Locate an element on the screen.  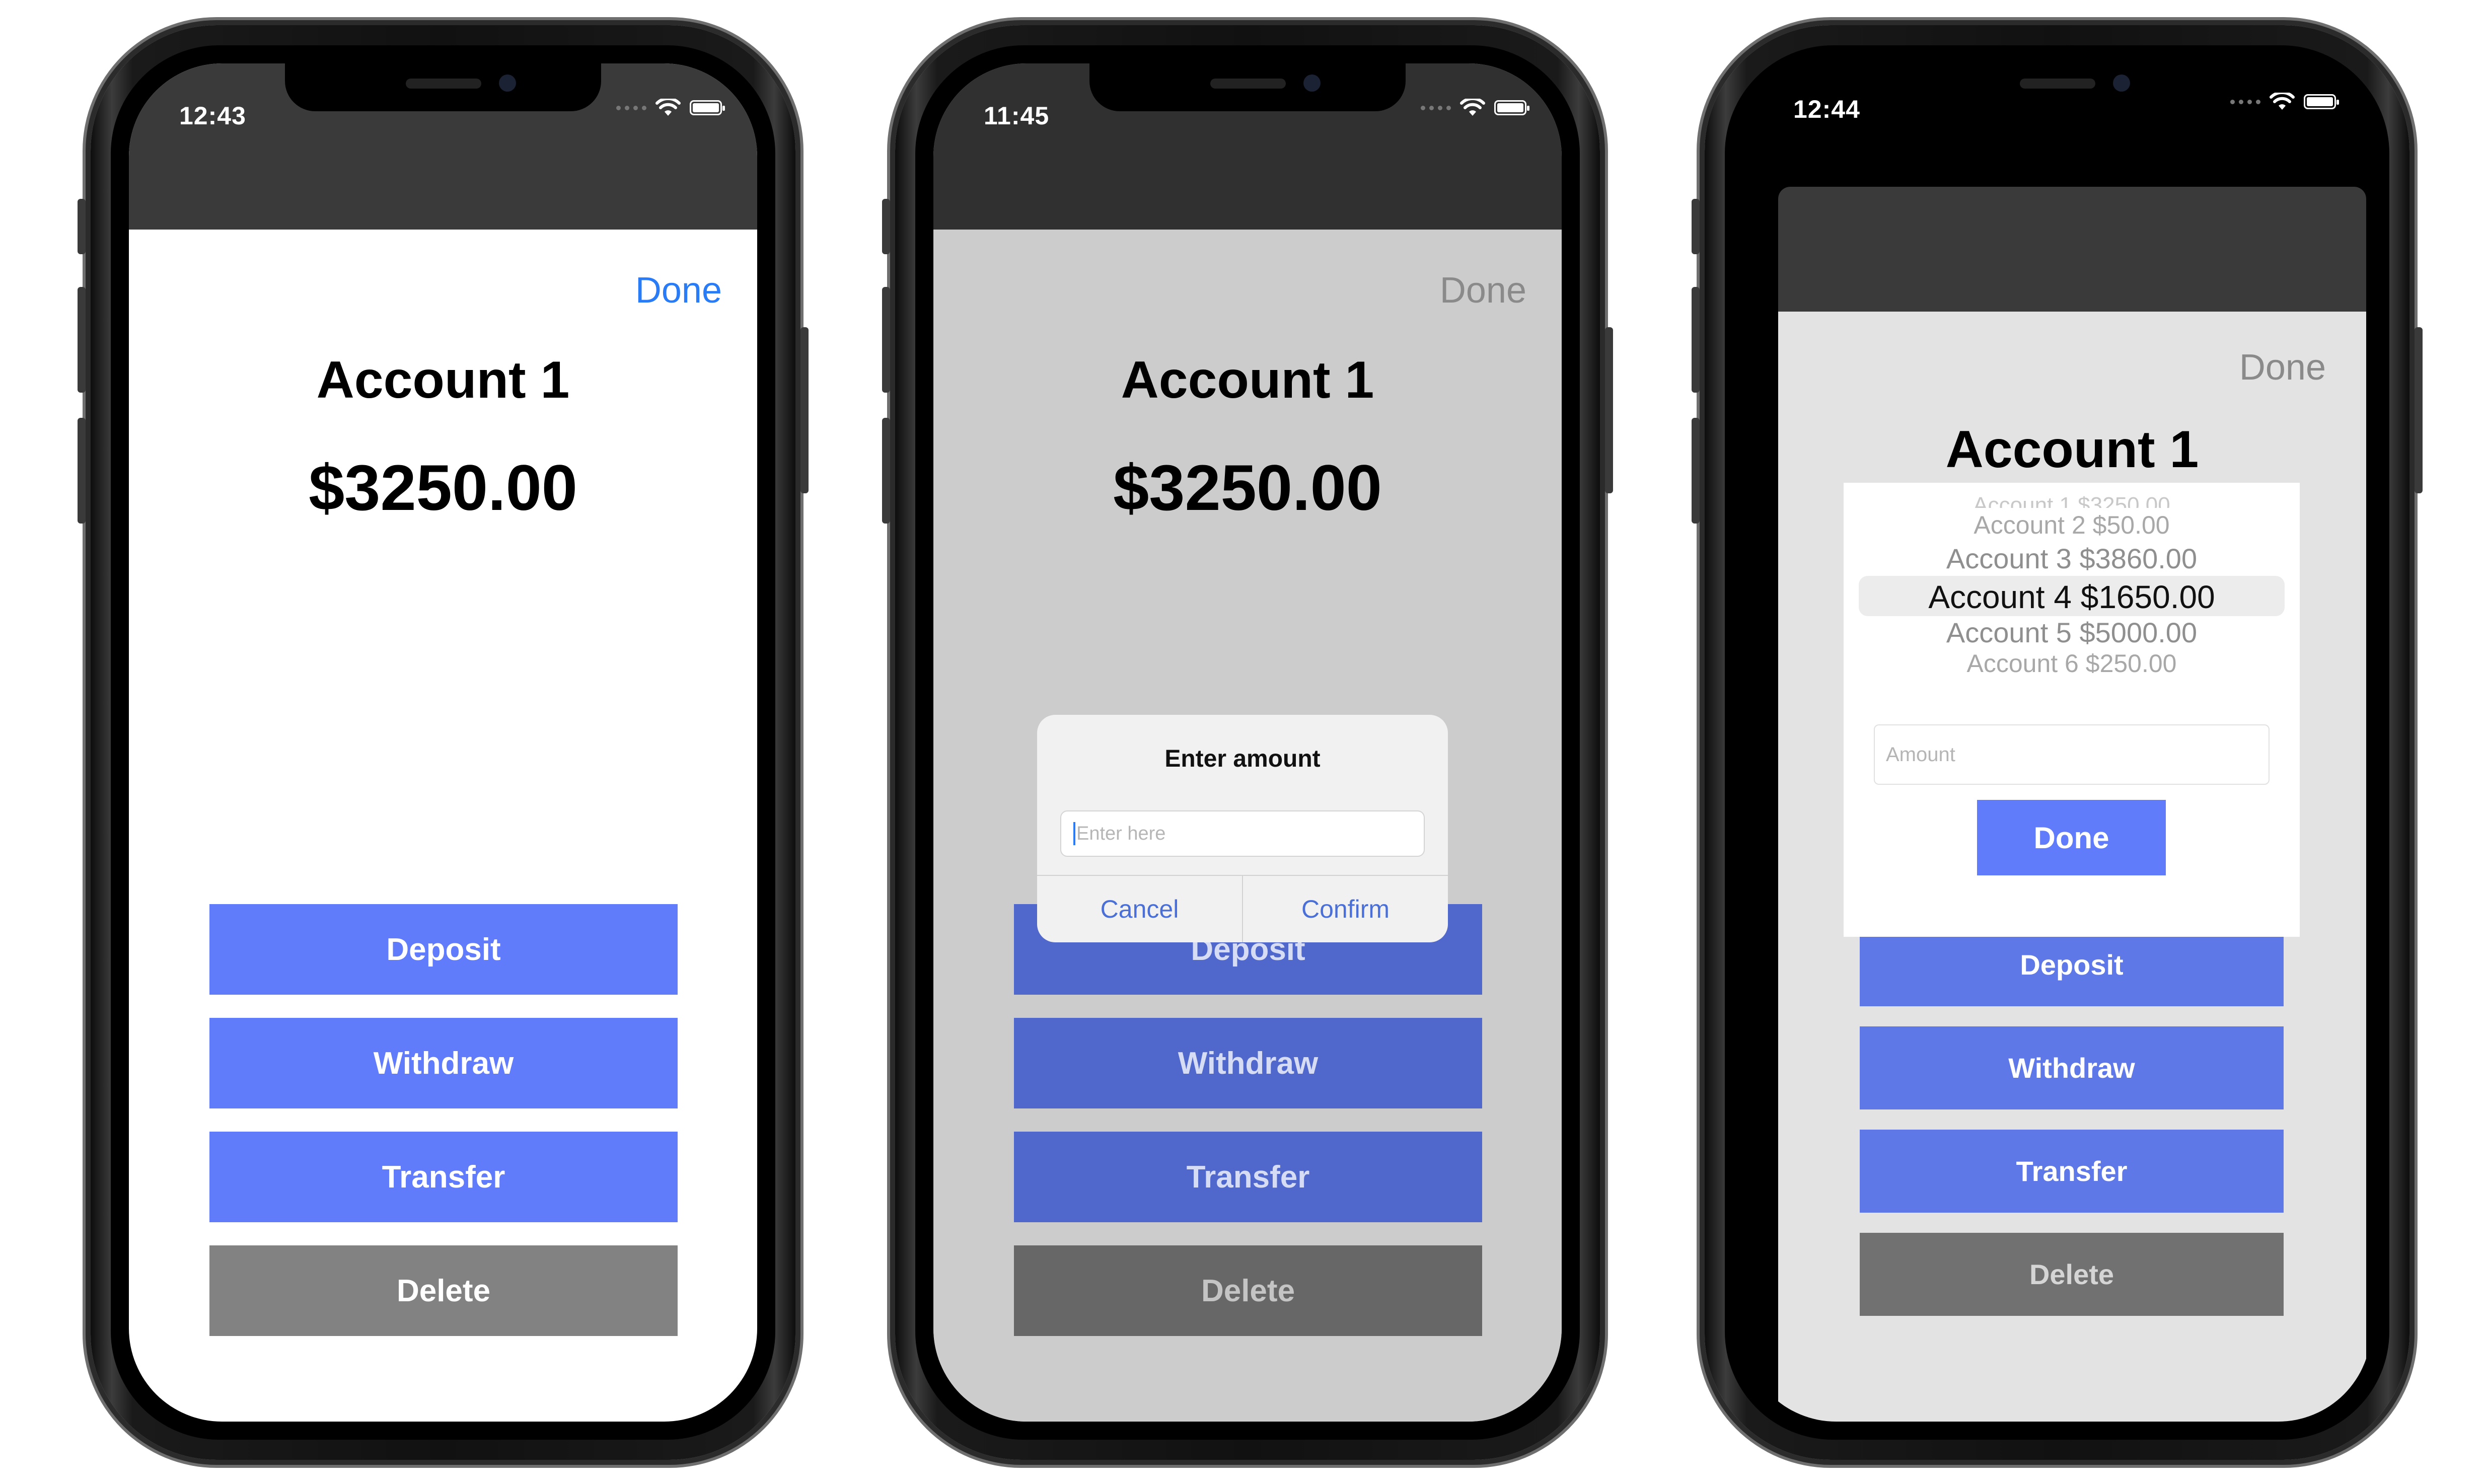
picker-option: Account 3 $3860.00 is located at coordinates (2072, 558).